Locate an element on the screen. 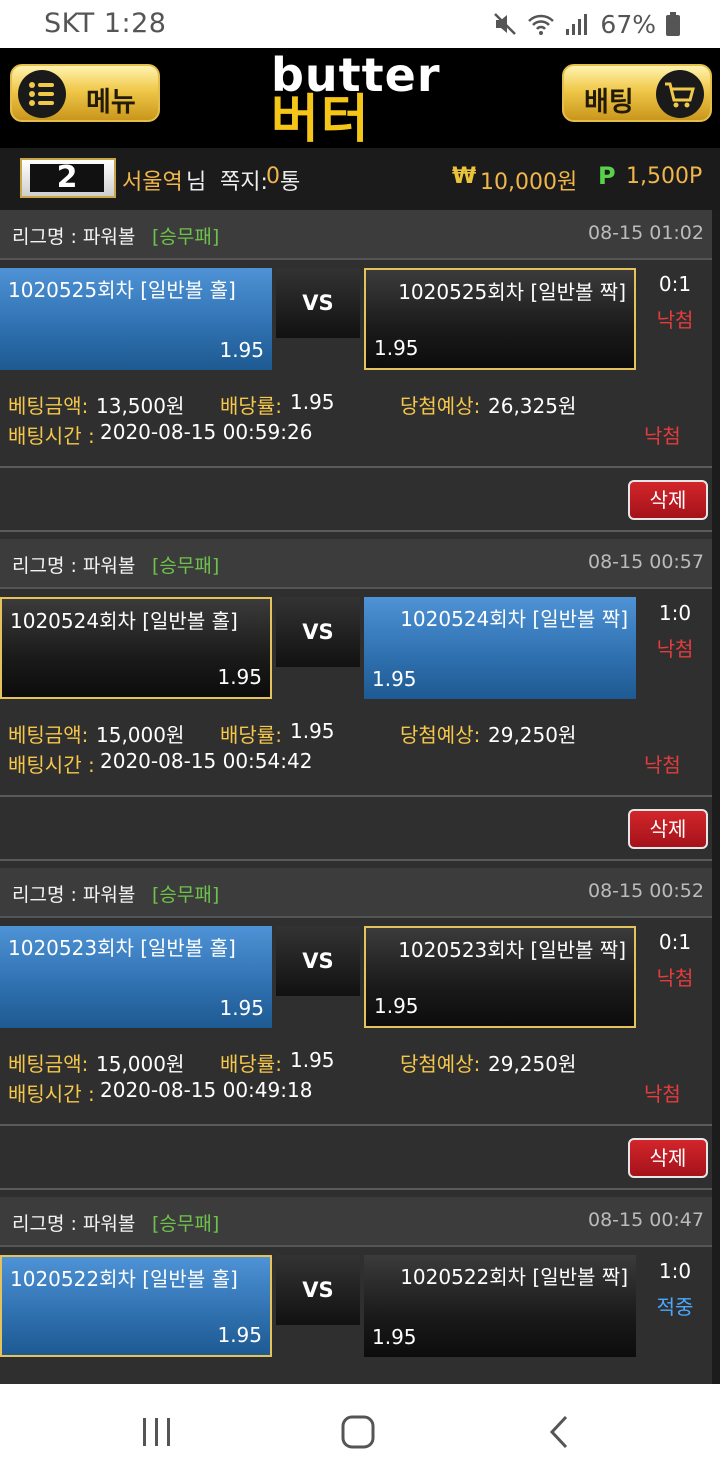  hamburger-icon is located at coordinates (42, 94).